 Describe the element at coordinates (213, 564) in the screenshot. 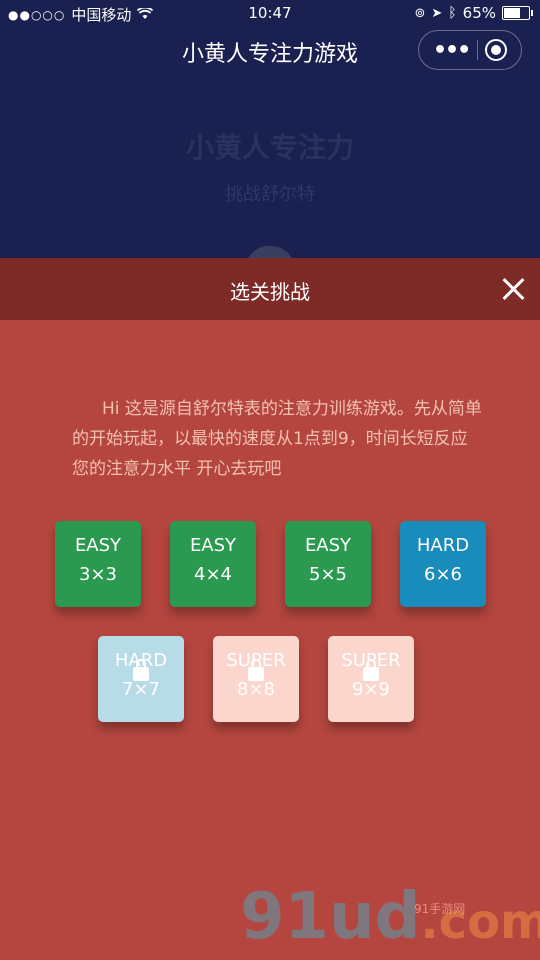

I see `level-tile-easy-4x4: EASY 4×4` at that location.